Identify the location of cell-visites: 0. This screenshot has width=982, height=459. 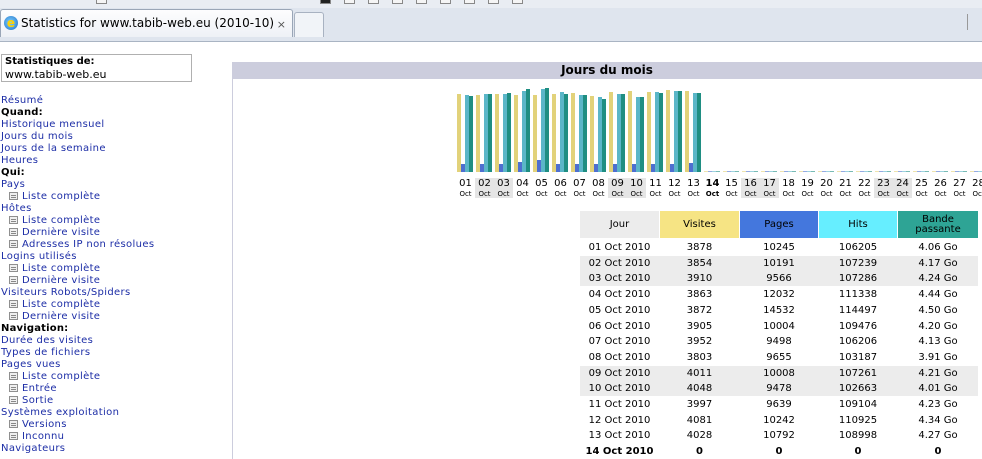
(699, 452).